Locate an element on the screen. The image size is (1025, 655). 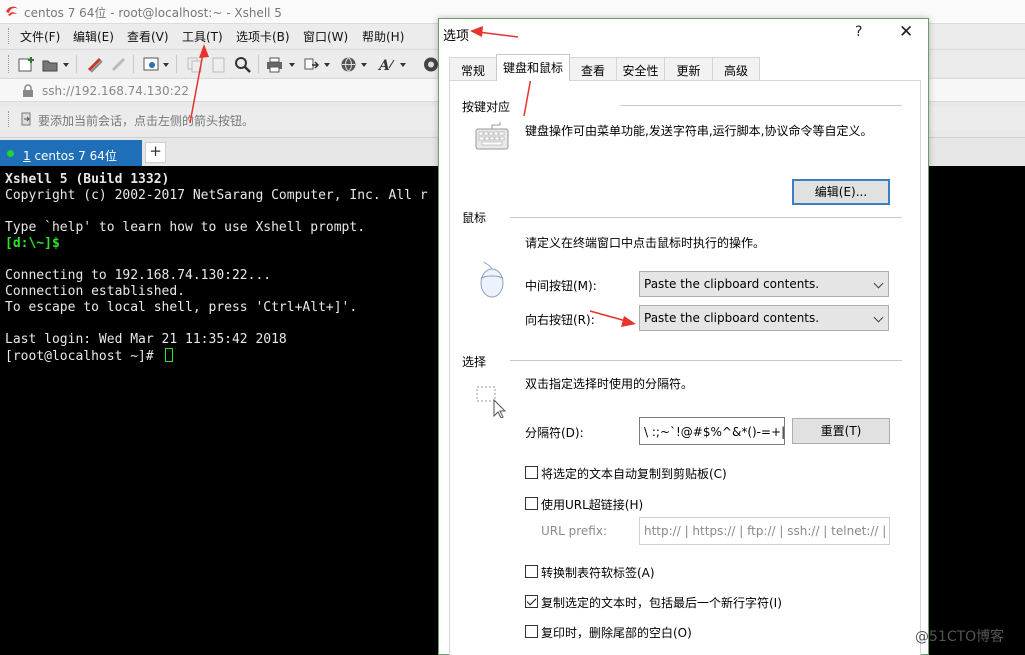
globe-dropdown-caret is located at coordinates (364, 65).